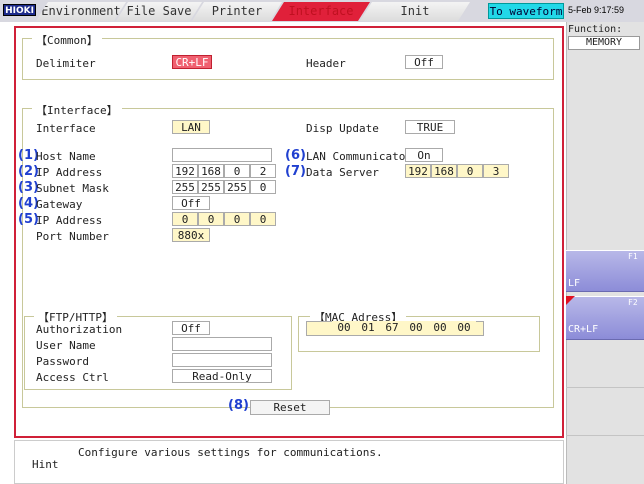 The image size is (644, 484). What do you see at coordinates (263, 187) in the screenshot?
I see `subnet-octet-4: 0` at bounding box center [263, 187].